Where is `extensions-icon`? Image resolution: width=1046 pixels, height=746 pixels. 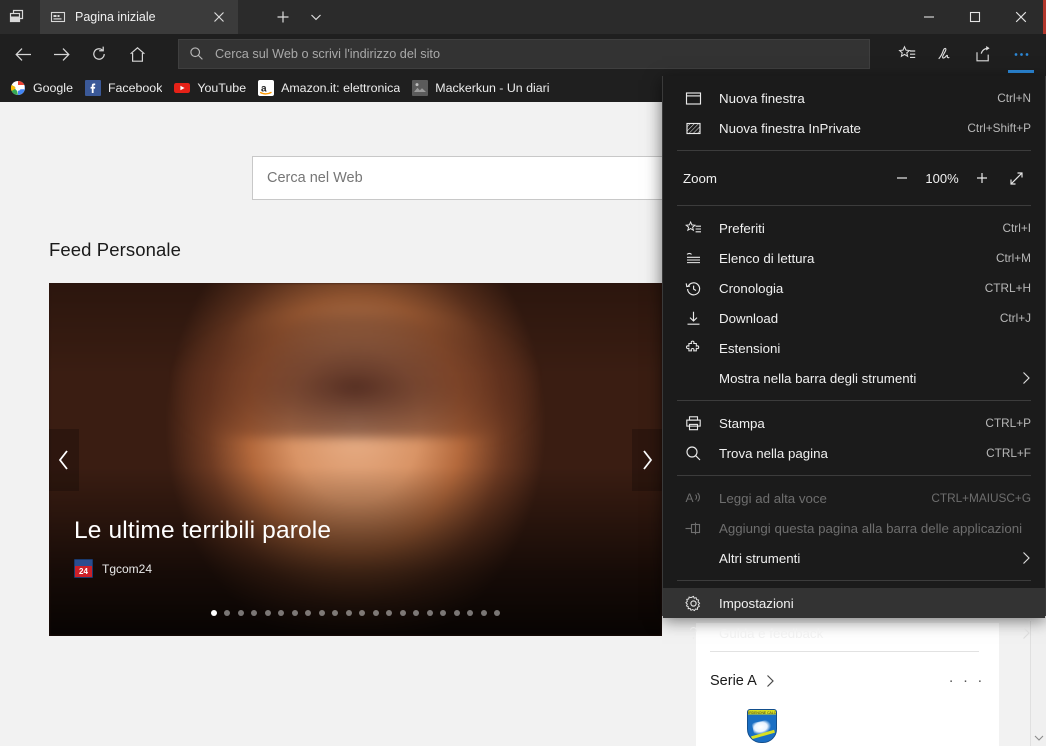 extensions-icon is located at coordinates (693, 348).